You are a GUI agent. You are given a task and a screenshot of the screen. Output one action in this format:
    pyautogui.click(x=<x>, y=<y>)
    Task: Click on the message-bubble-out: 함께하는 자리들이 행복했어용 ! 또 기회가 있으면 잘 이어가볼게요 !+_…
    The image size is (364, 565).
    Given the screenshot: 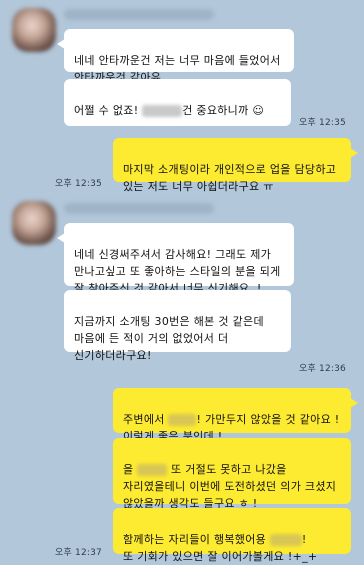 What is the action you would take?
    pyautogui.click(x=232, y=535)
    